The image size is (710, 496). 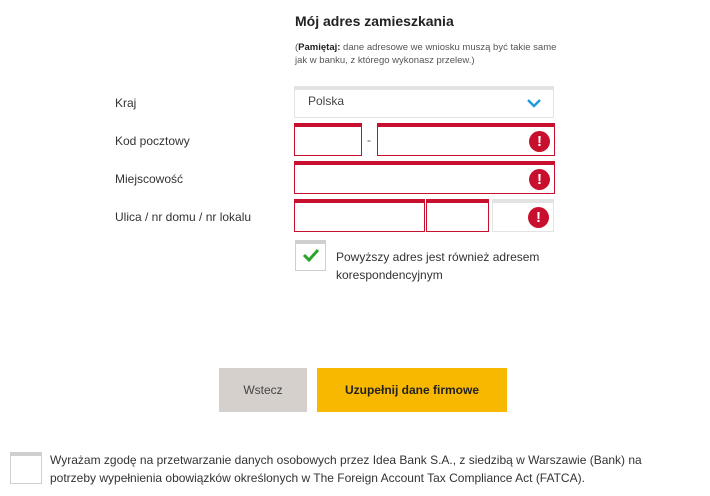 I want to click on street-label: Ulica / nr domu / nr lokalu, so click(x=183, y=217).